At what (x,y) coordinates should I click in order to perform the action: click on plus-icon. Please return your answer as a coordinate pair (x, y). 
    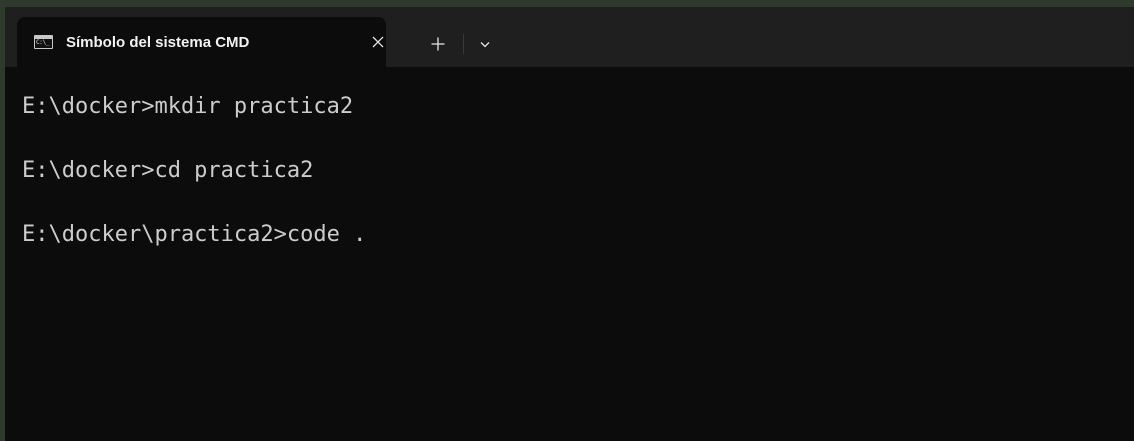
    Looking at the image, I should click on (438, 44).